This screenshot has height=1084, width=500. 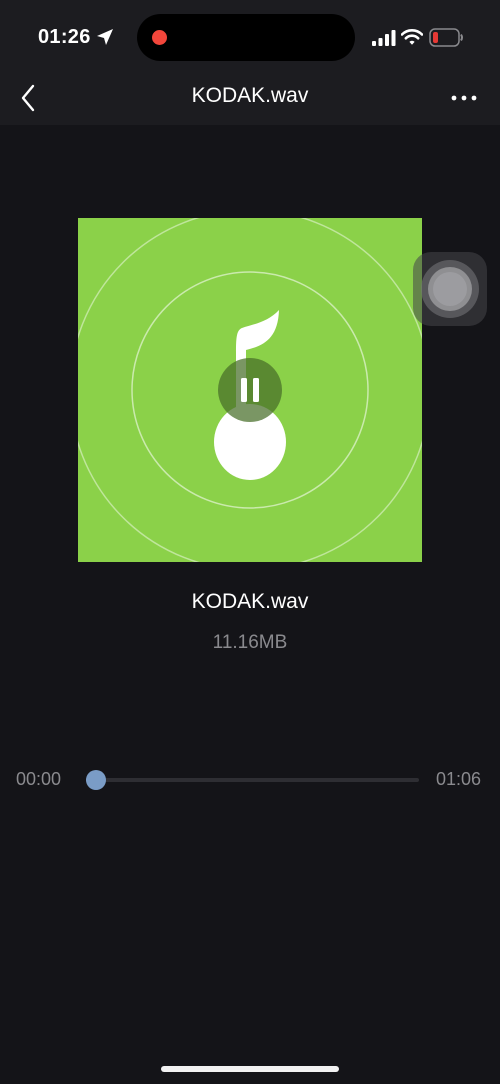 I want to click on nav-bar: KODAK.wav, so click(x=250, y=98).